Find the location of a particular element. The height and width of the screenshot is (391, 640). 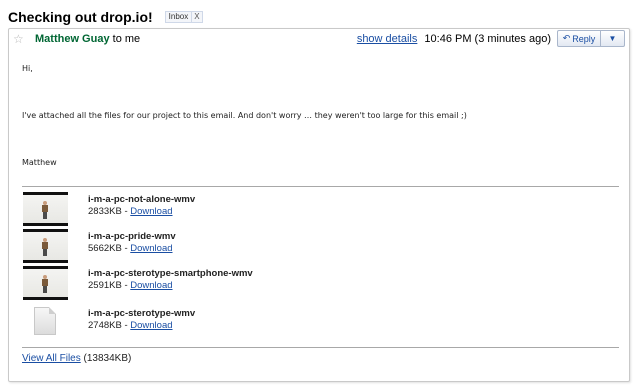

attachment-item: i-m-a-pc-not-alone-wmv 2833KB - Download is located at coordinates (223, 209).